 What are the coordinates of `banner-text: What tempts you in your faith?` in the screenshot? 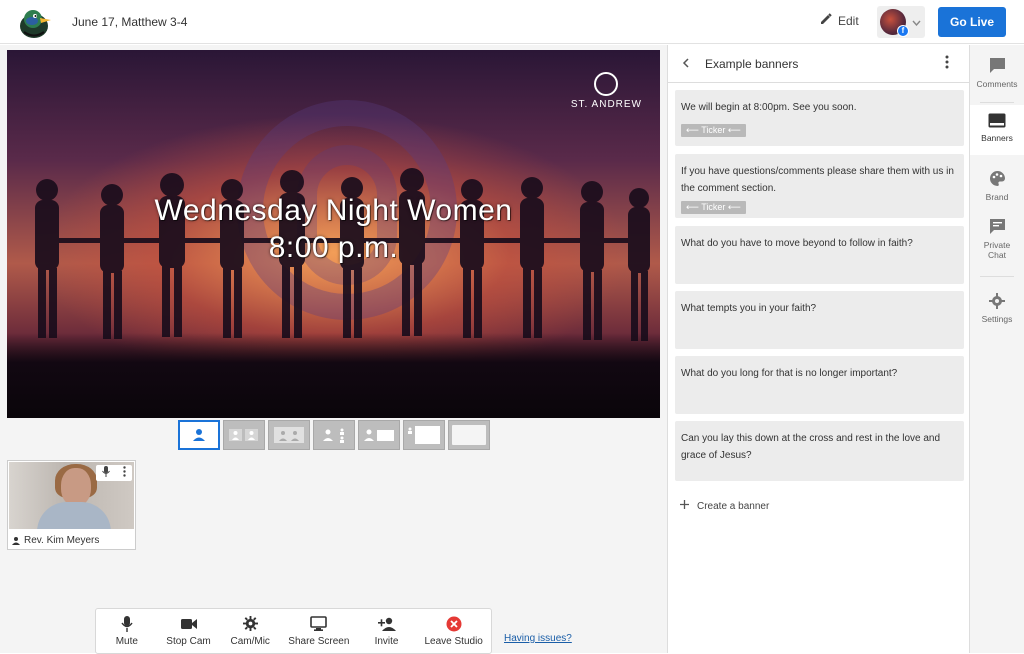 It's located at (749, 308).